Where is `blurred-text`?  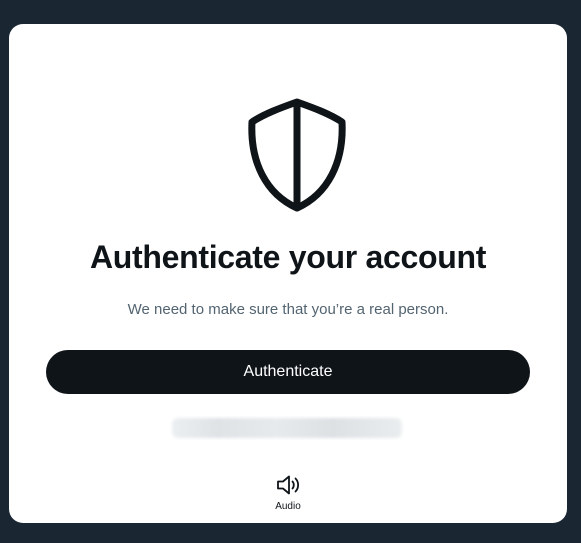 blurred-text is located at coordinates (287, 428).